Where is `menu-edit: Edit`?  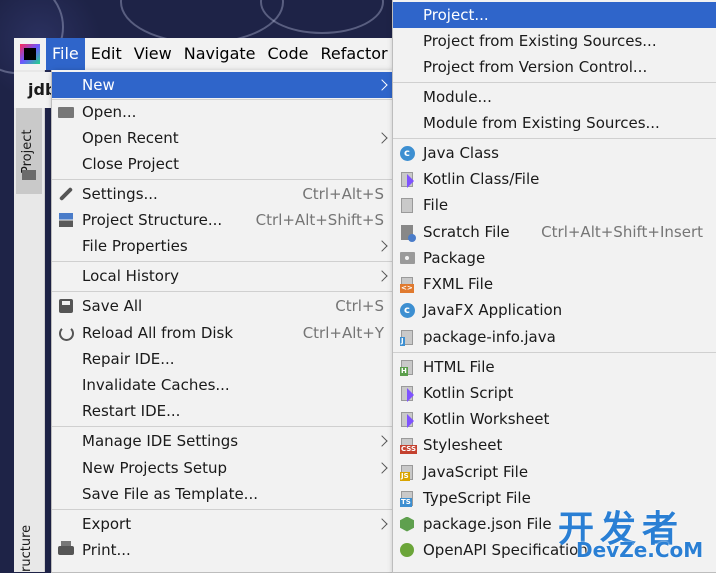 menu-edit: Edit is located at coordinates (106, 54).